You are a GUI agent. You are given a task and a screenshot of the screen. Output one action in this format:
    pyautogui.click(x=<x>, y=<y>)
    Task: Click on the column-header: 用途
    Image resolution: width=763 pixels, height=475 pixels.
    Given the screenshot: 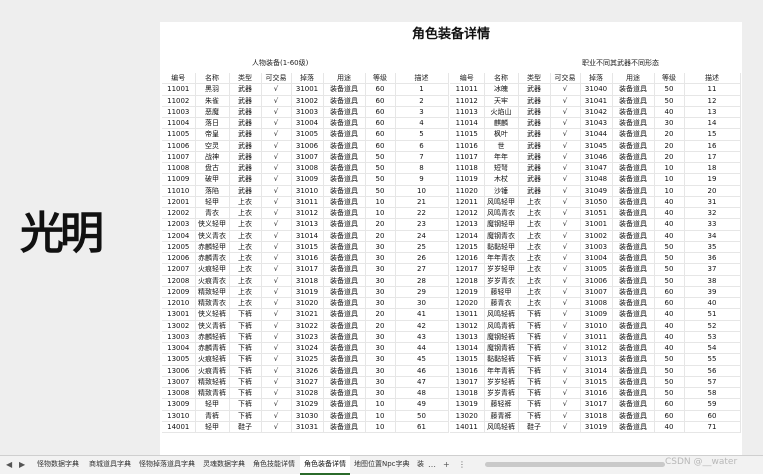 What is the action you would take?
    pyautogui.click(x=633, y=79)
    